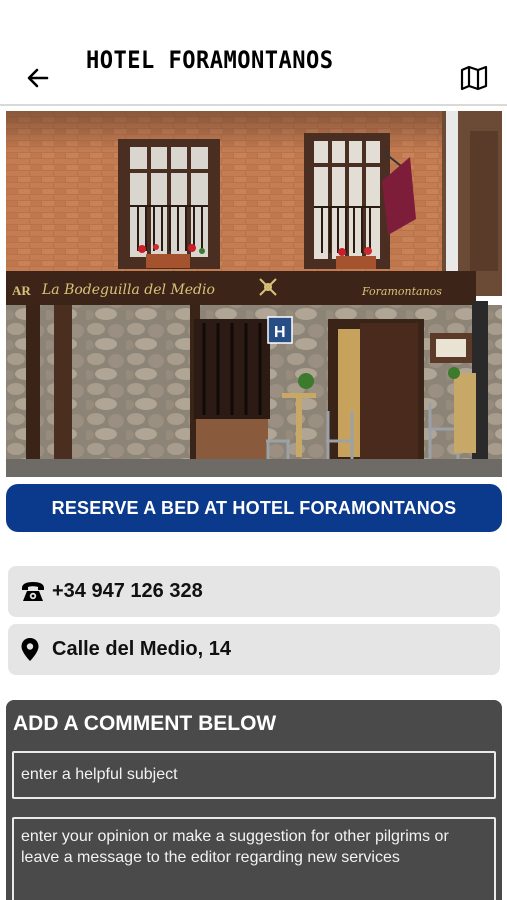 The height and width of the screenshot is (900, 507). What do you see at coordinates (254, 775) in the screenshot?
I see `subject-input` at bounding box center [254, 775].